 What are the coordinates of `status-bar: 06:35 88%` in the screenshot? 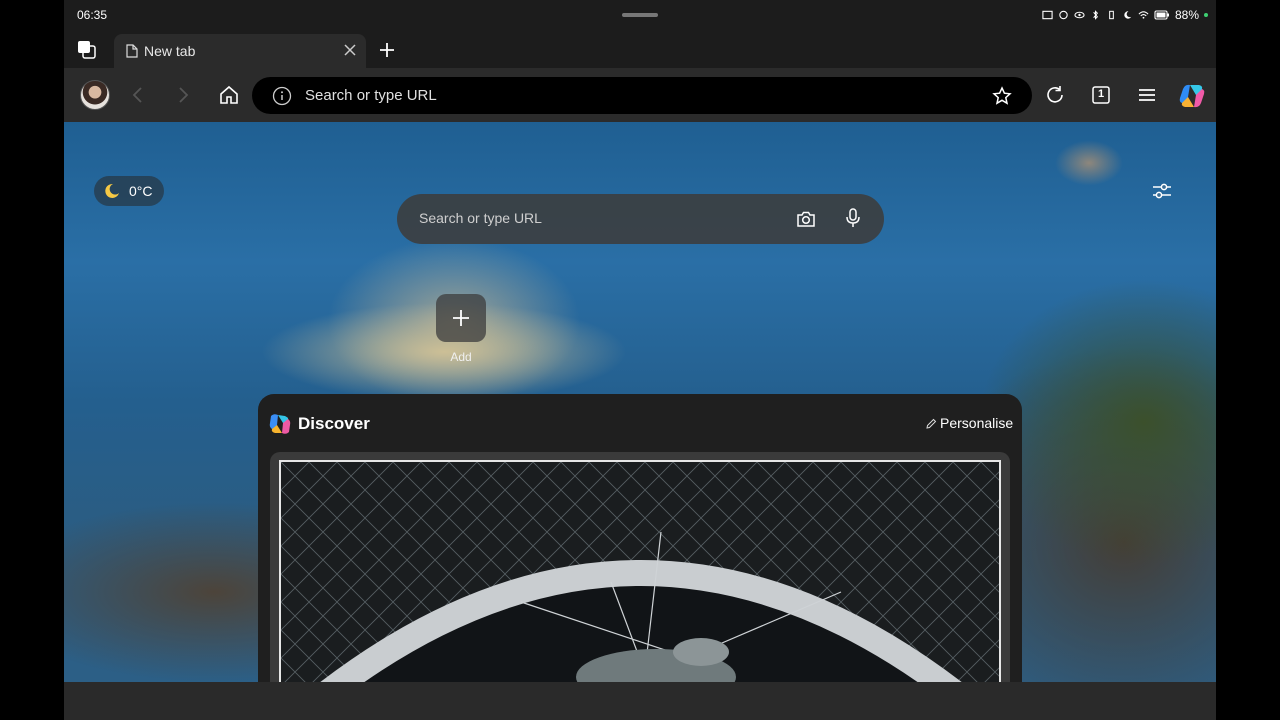 It's located at (640, 15).